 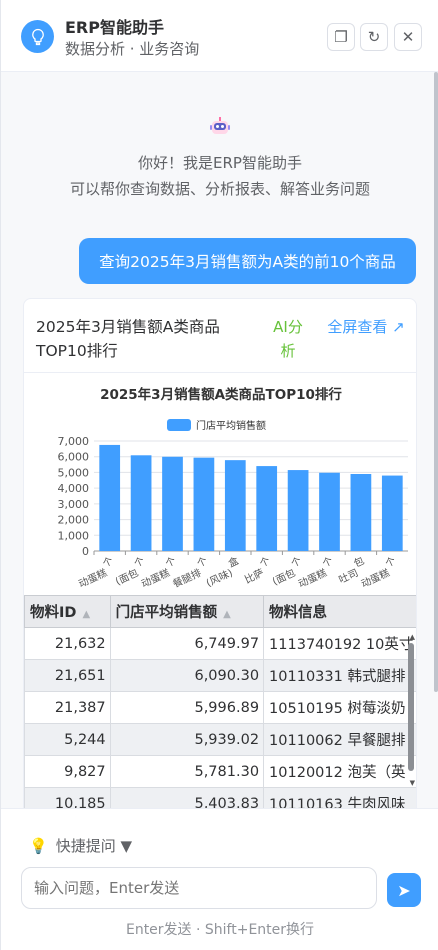 I want to click on header: ERP智能助手 数据分析 · 业务咨询 ❐ ↻ ✕, so click(x=219, y=36).